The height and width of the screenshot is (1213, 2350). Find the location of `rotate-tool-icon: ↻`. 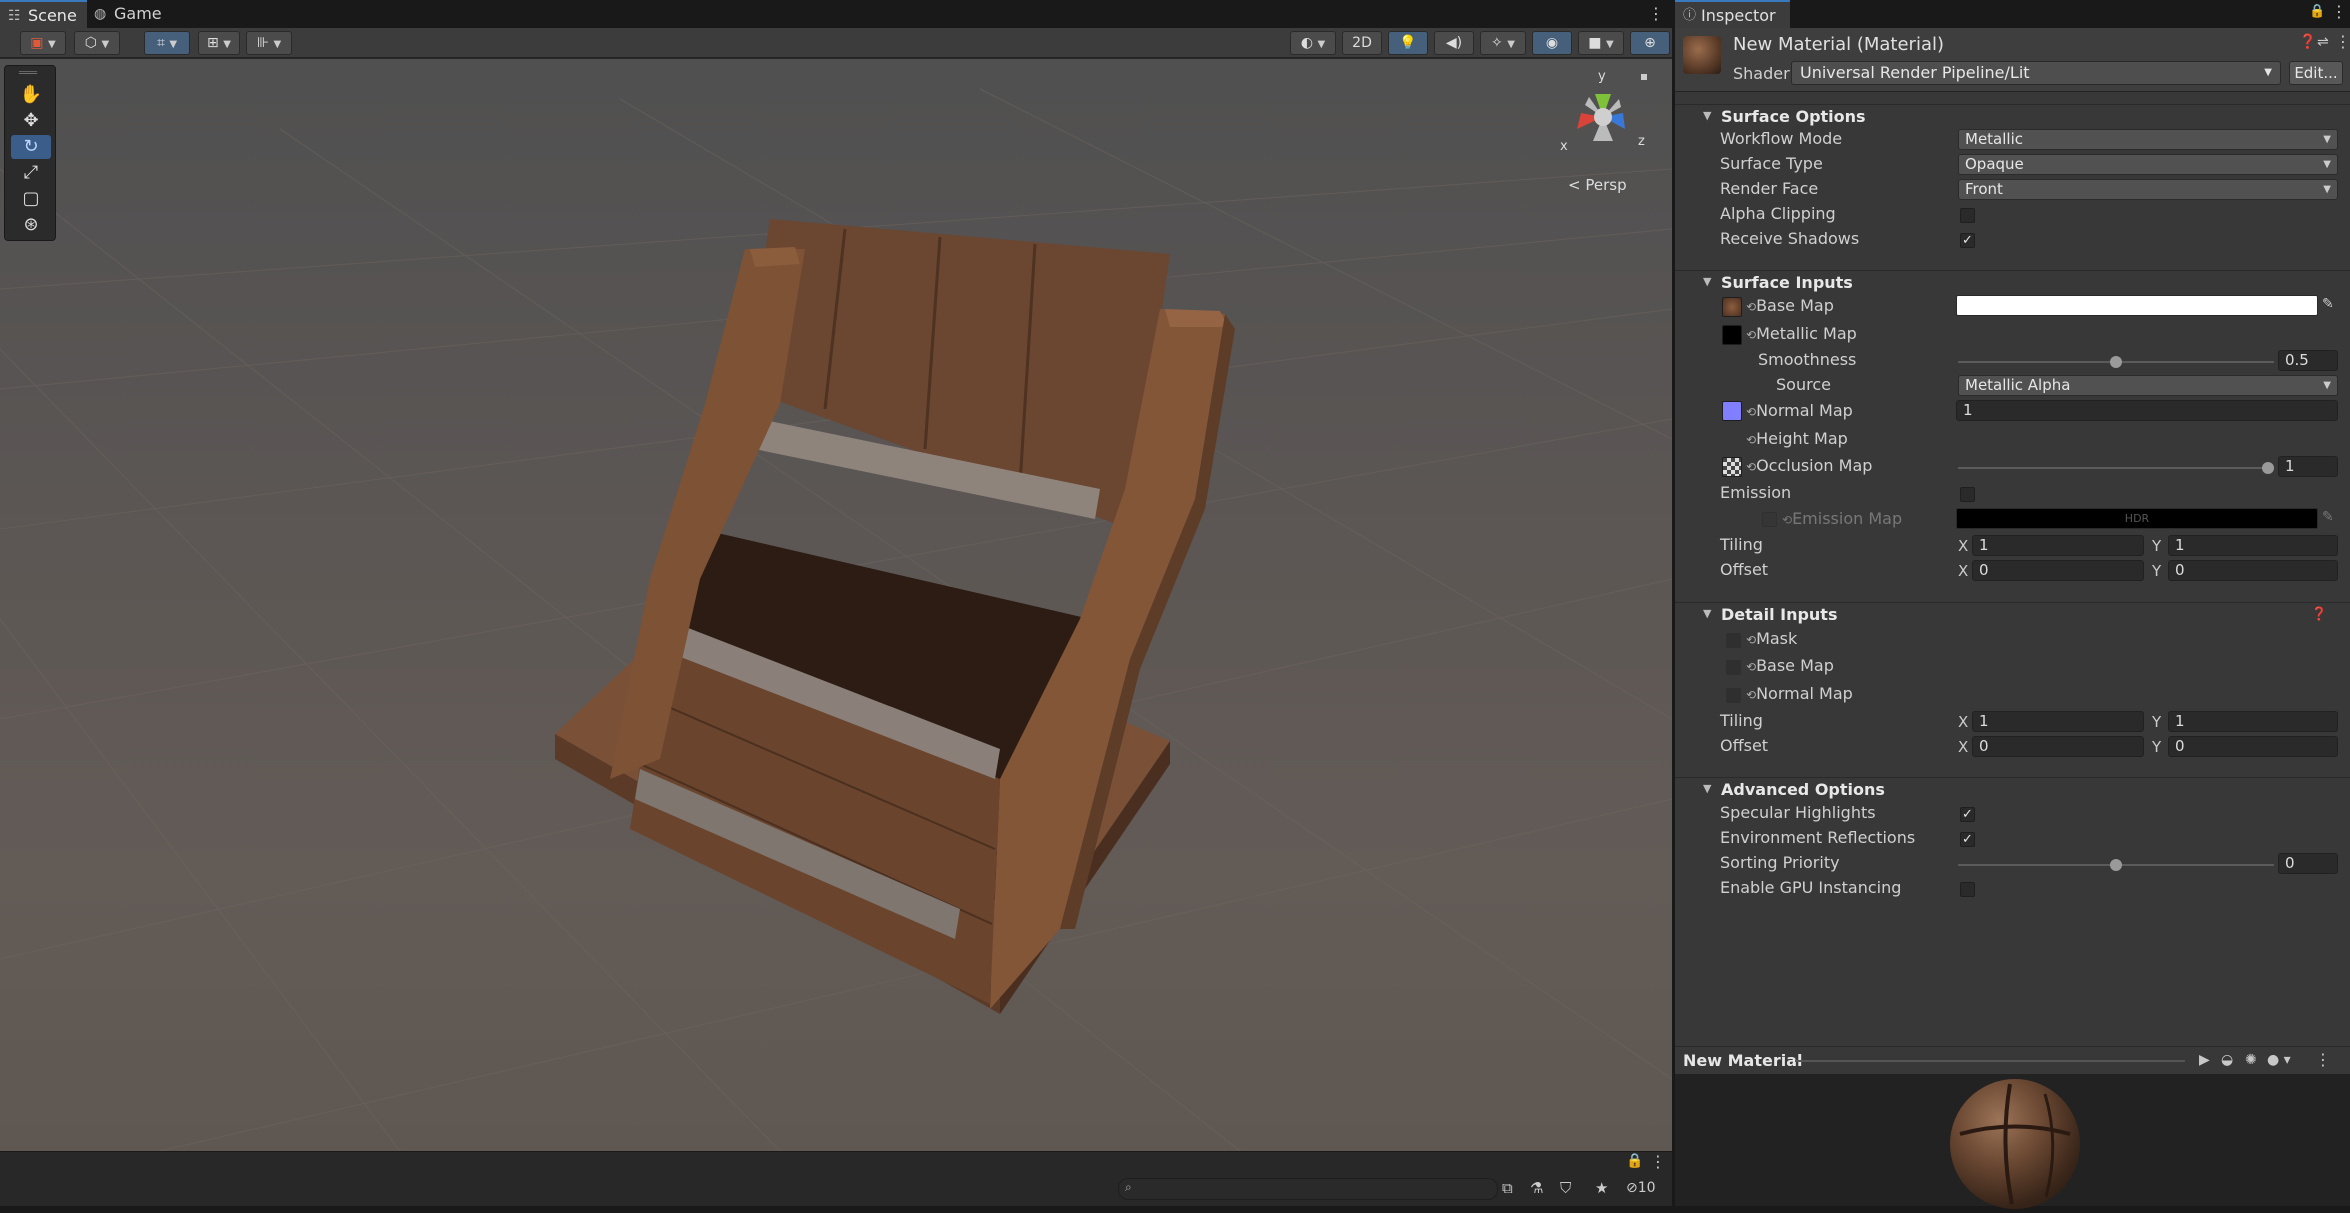

rotate-tool-icon: ↻ is located at coordinates (31, 147).